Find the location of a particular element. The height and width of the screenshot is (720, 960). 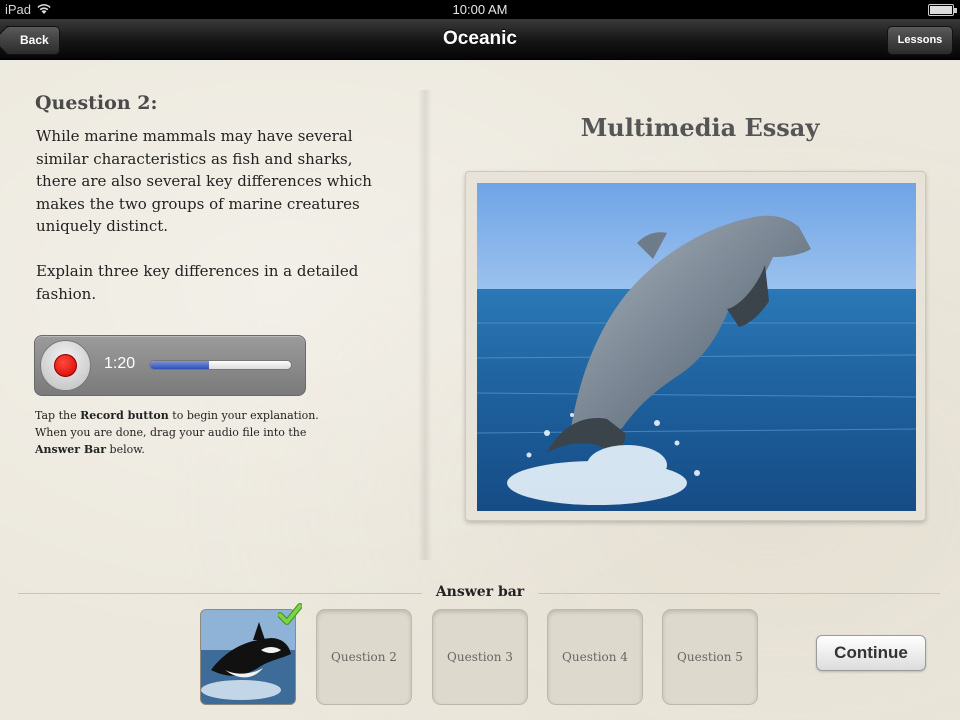

page-title: Oceanic is located at coordinates (480, 38).